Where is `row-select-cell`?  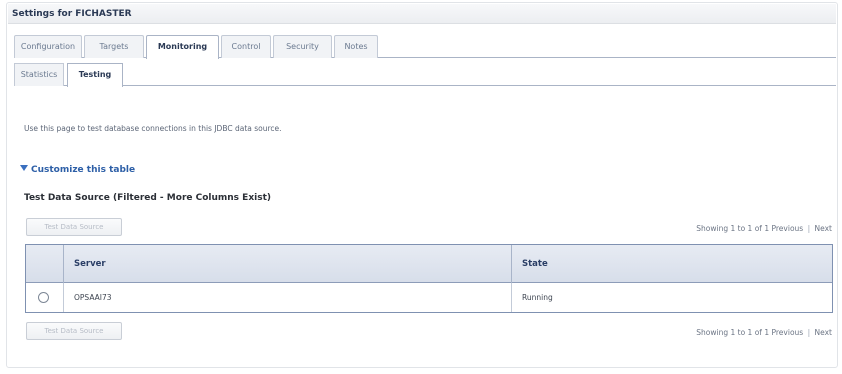
row-select-cell is located at coordinates (45, 297).